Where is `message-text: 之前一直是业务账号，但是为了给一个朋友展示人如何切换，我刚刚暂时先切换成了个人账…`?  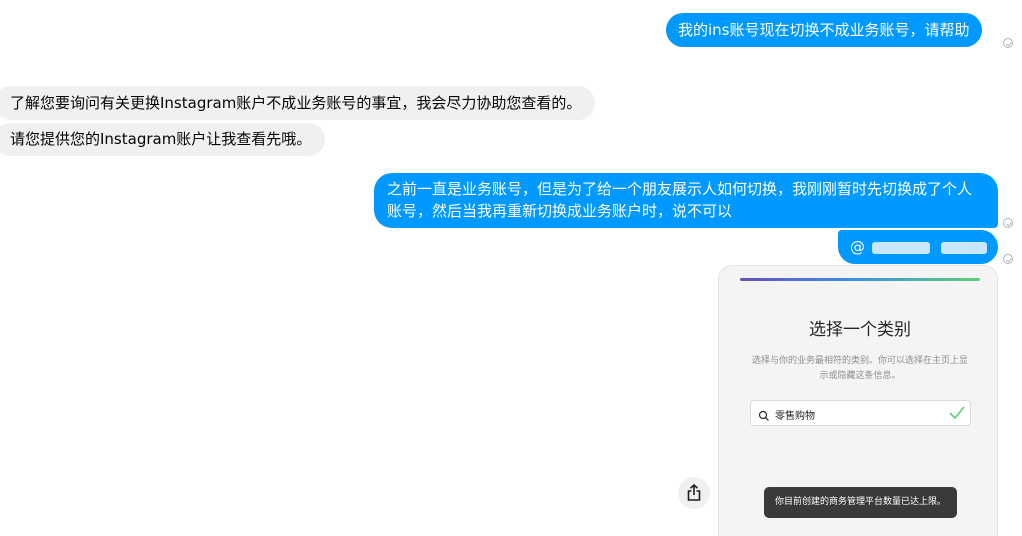 message-text: 之前一直是业务账号，但是为了给一个朋友展示人如何切换，我刚刚暂时先切换成了个人账… is located at coordinates (680, 200).